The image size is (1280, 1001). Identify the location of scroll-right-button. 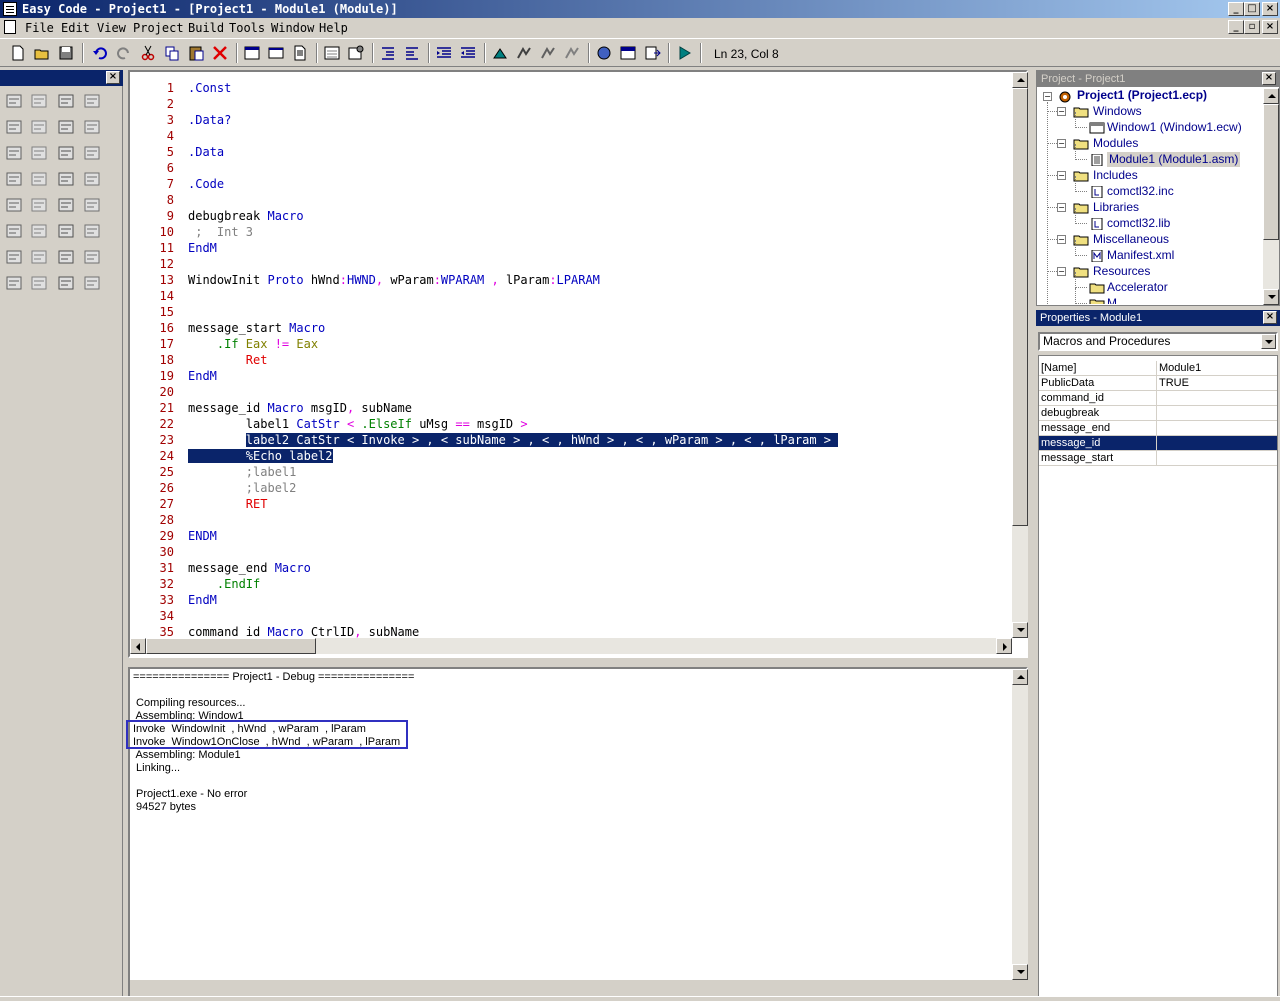
(1004, 646).